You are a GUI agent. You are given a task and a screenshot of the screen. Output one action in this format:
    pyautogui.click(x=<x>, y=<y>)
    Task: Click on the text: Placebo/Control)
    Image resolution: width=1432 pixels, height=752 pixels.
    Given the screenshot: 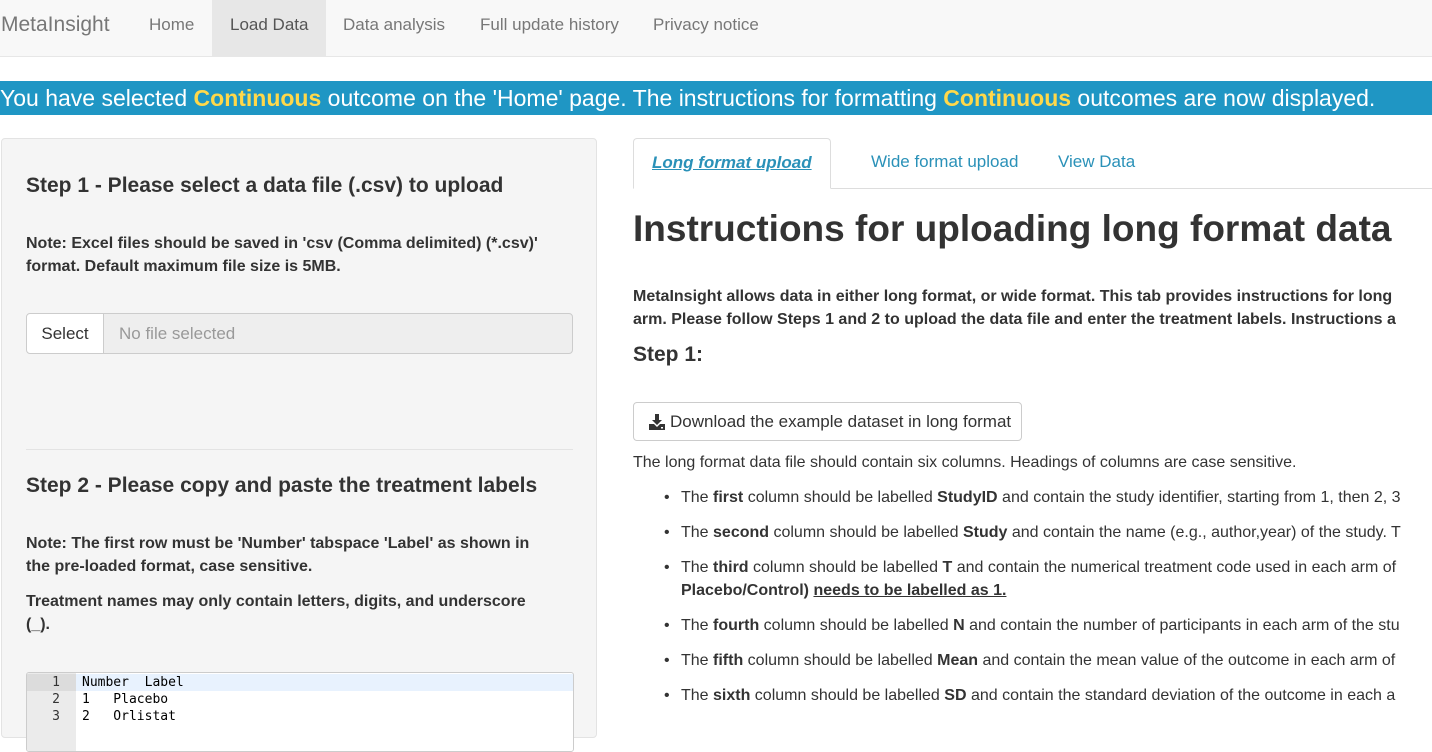 What is the action you would take?
    pyautogui.click(x=745, y=590)
    